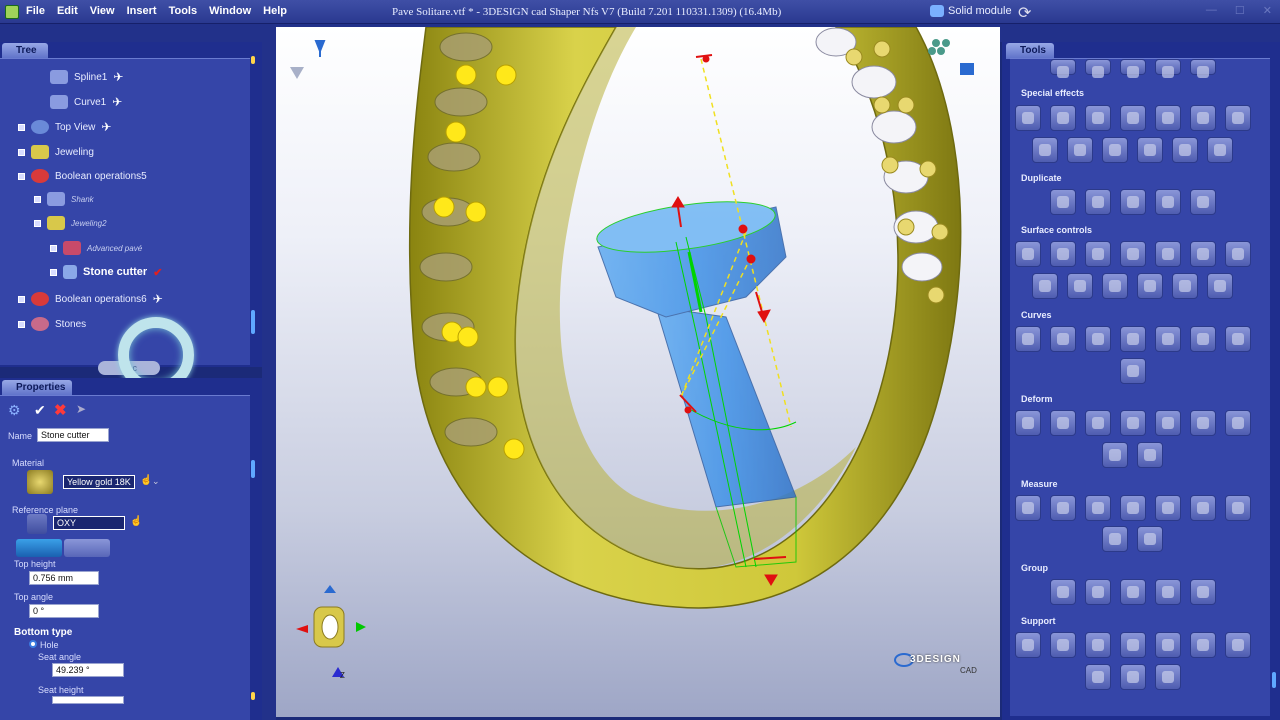 The width and height of the screenshot is (1280, 720). I want to click on hole-radio, so click(33, 644).